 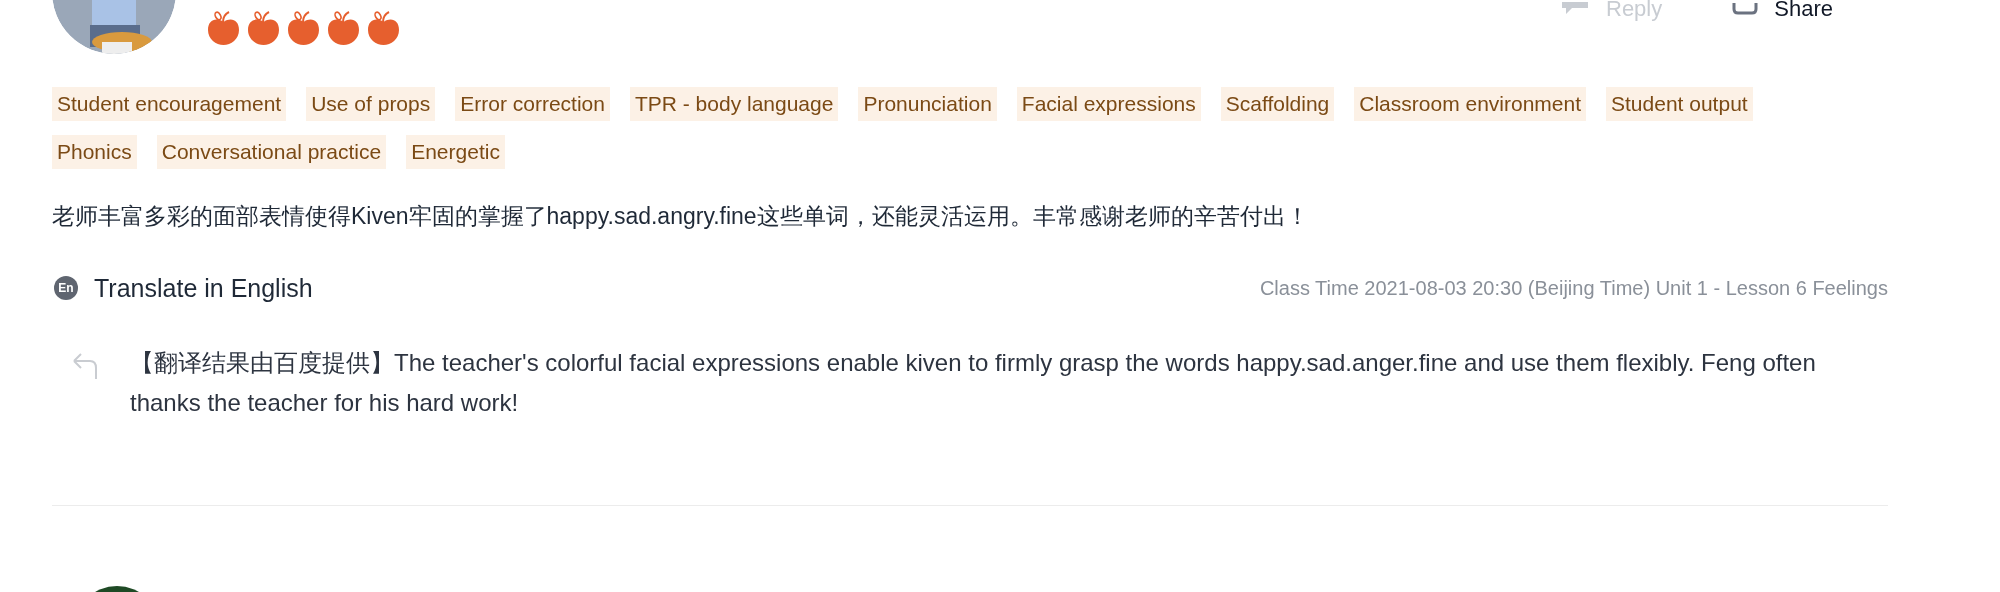 I want to click on tag: Student encouragement, so click(x=169, y=104).